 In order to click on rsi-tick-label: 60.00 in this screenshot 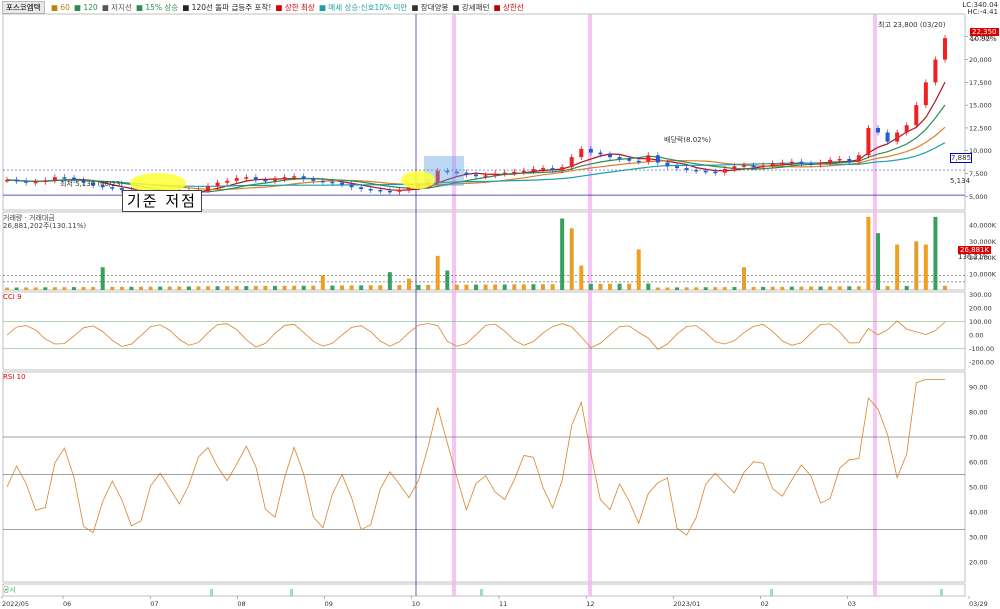, I will do `click(978, 463)`.